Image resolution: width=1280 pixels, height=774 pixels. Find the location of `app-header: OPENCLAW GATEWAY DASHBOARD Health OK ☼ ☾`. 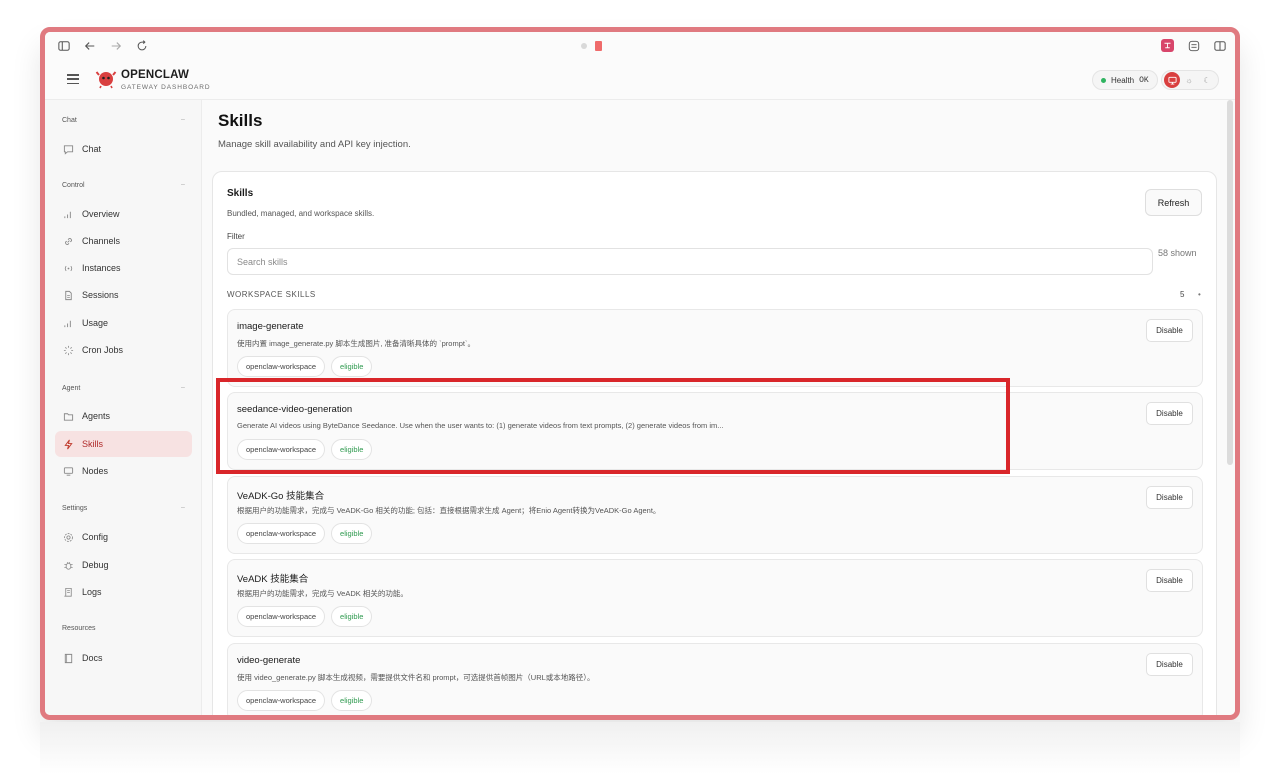

app-header: OPENCLAW GATEWAY DASHBOARD Health OK ☼ ☾ is located at coordinates (640, 80).